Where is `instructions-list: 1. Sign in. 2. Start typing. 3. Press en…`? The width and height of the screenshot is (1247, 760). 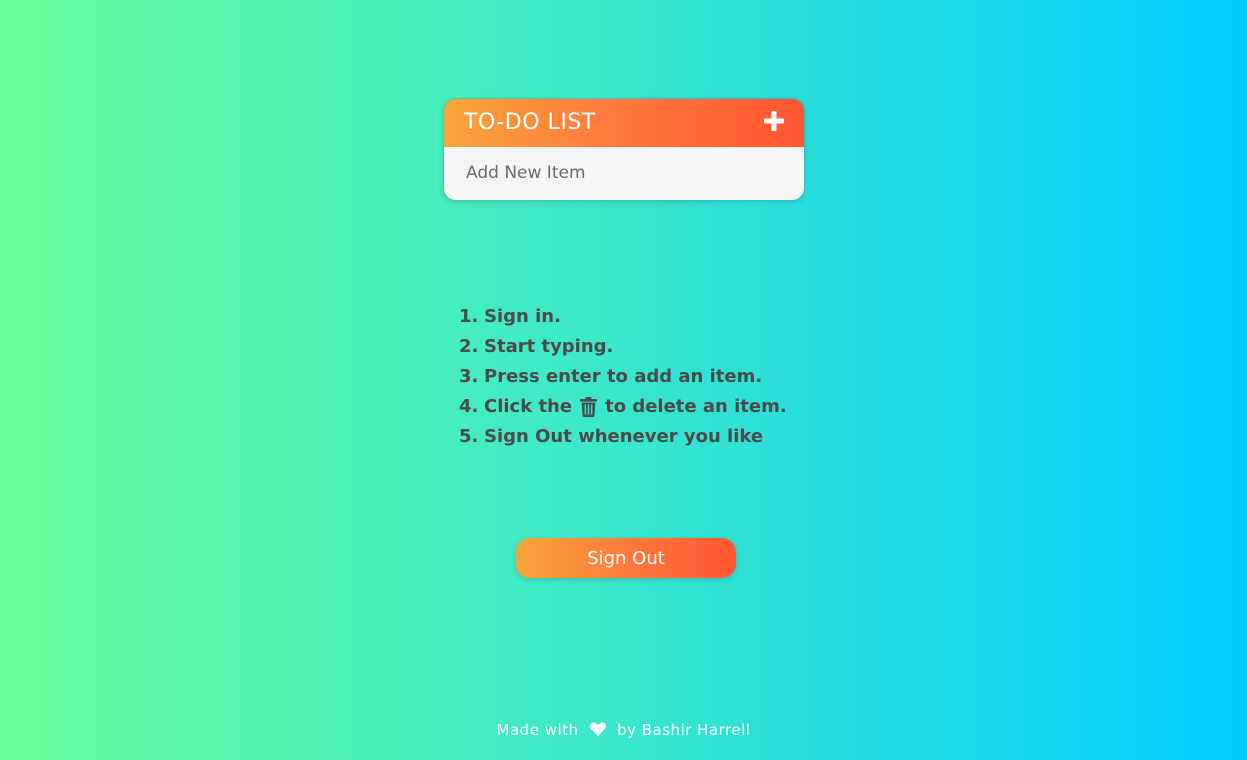 instructions-list: 1. Sign in. 2. Start typing. 3. Press en… is located at coordinates (623, 377).